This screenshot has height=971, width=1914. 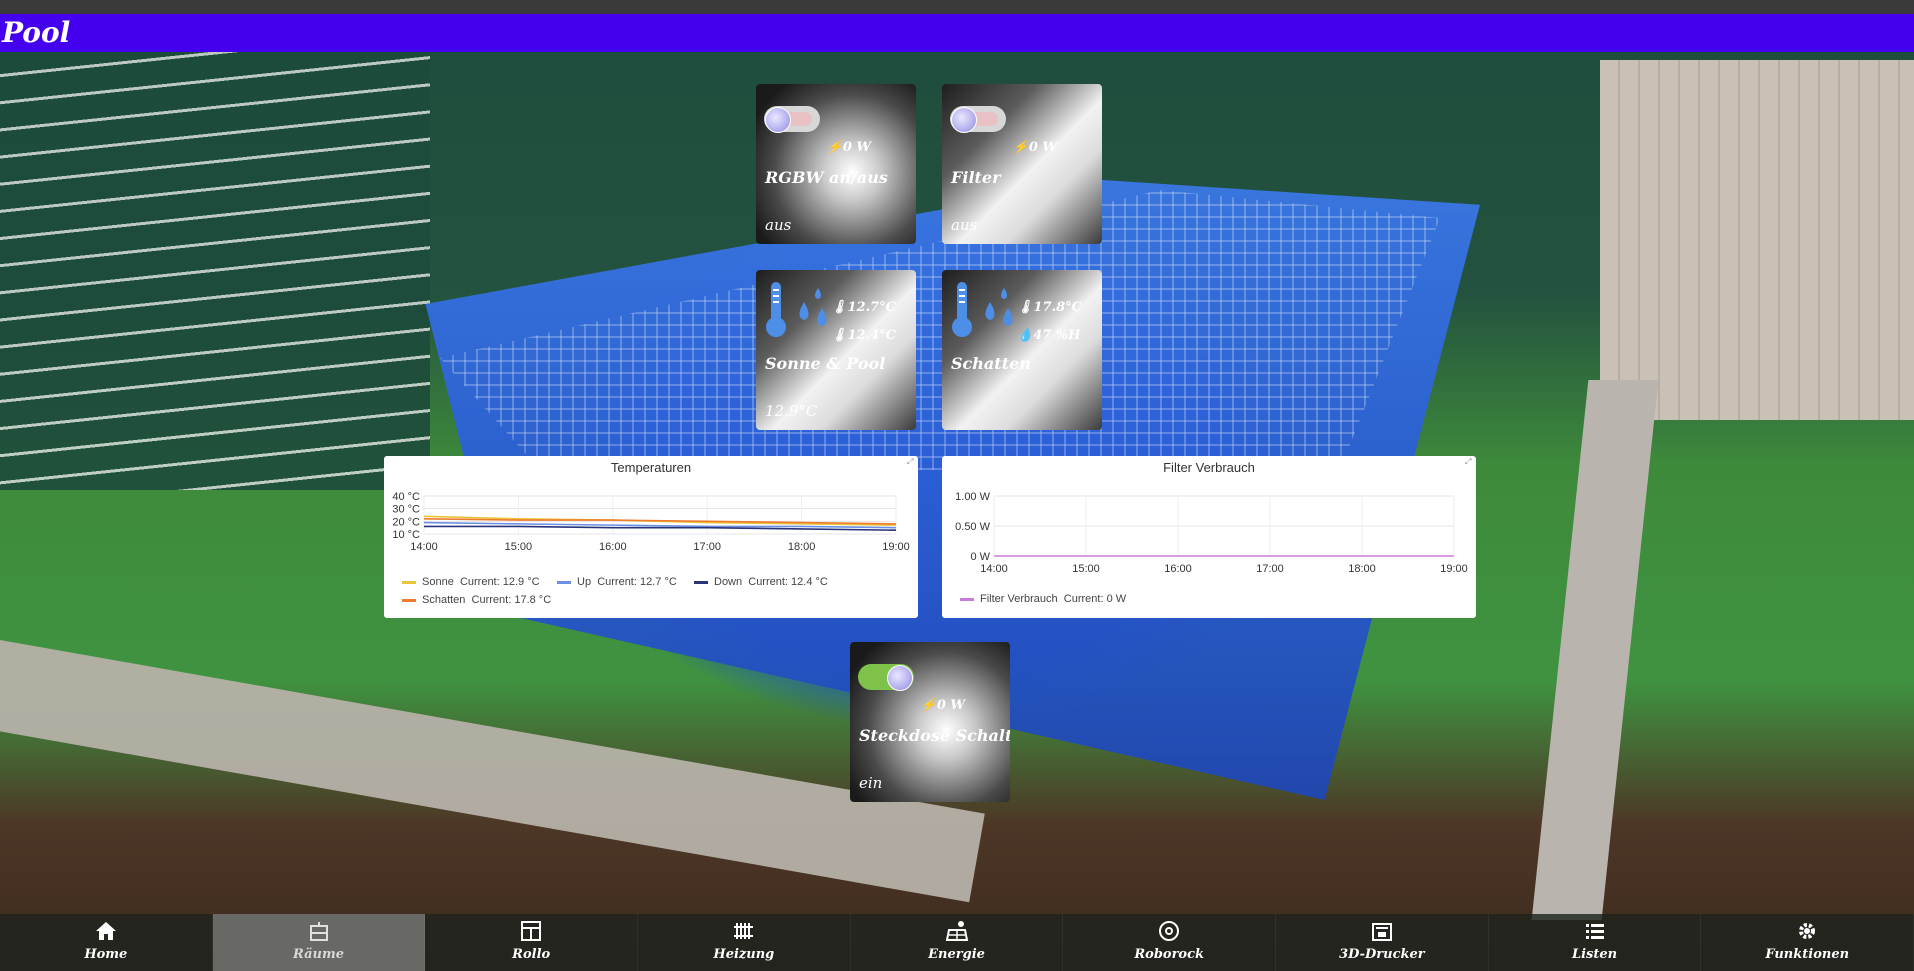 What do you see at coordinates (1058, 307) in the screenshot?
I see `temp-value: 17.8°C` at bounding box center [1058, 307].